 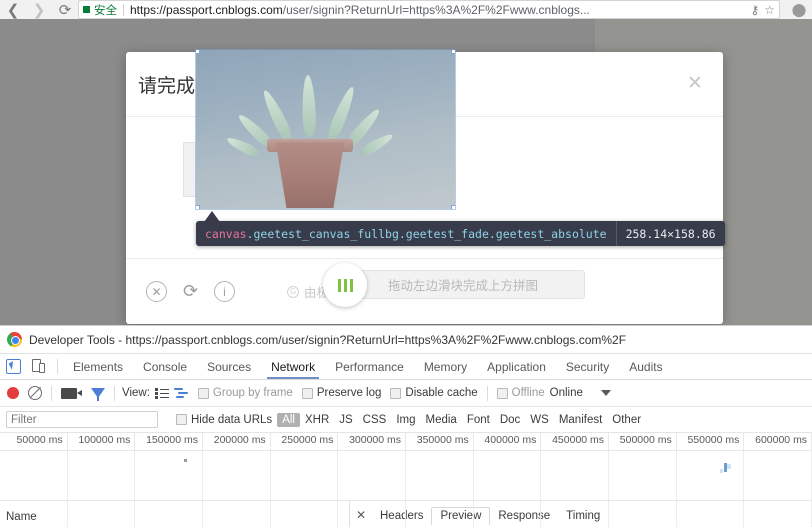 What do you see at coordinates (71, 393) in the screenshot?
I see `capture-screenshots-icon` at bounding box center [71, 393].